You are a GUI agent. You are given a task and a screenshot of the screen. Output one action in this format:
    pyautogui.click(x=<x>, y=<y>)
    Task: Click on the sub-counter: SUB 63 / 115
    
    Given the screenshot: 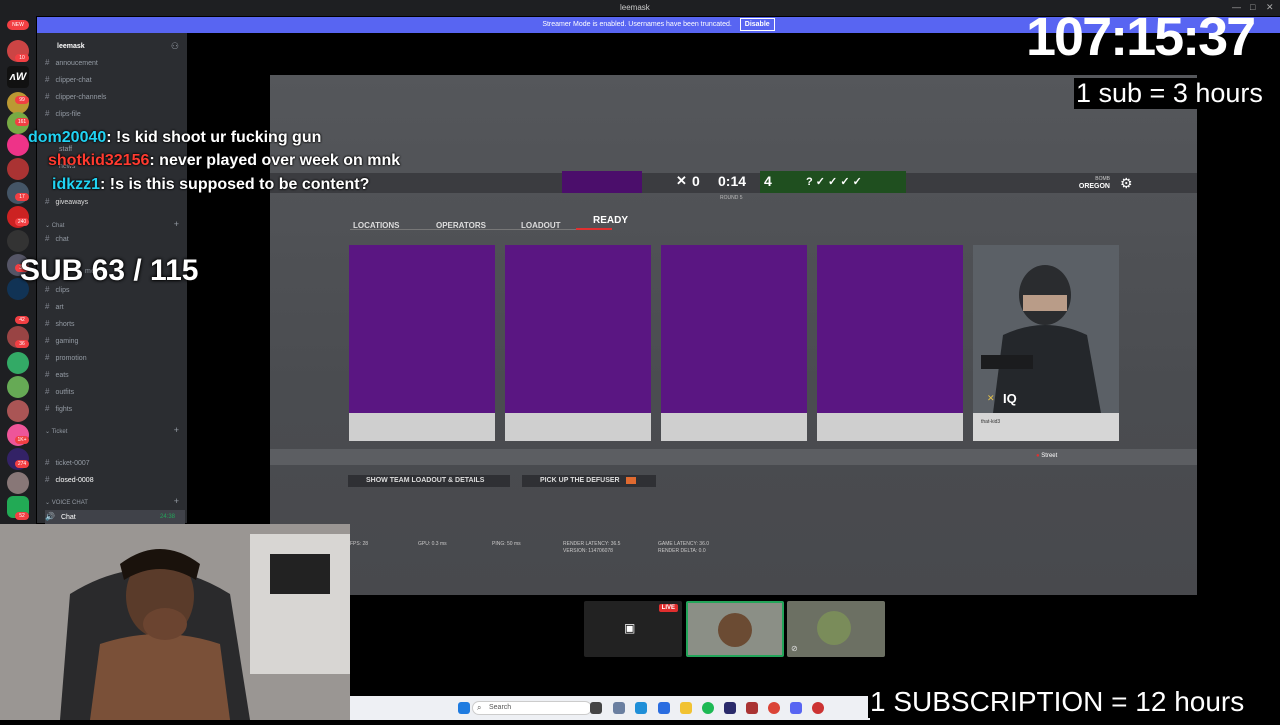 What is the action you would take?
    pyautogui.click(x=109, y=270)
    